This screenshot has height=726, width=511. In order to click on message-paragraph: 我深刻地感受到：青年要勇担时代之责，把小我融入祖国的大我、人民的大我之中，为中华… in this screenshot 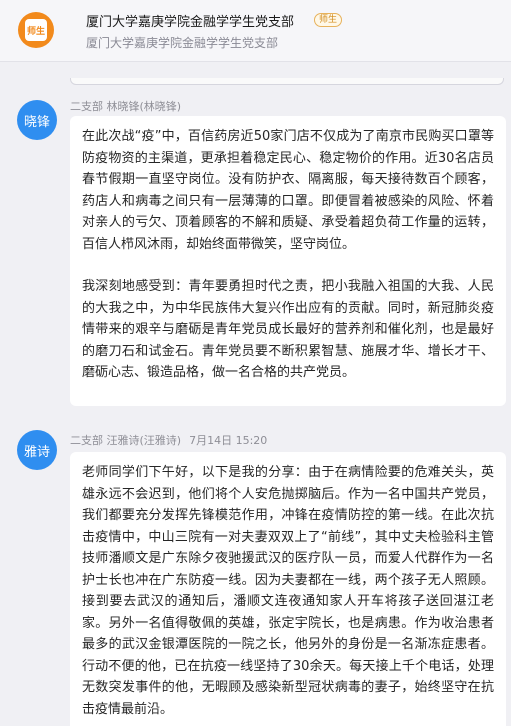, I will do `click(288, 329)`.